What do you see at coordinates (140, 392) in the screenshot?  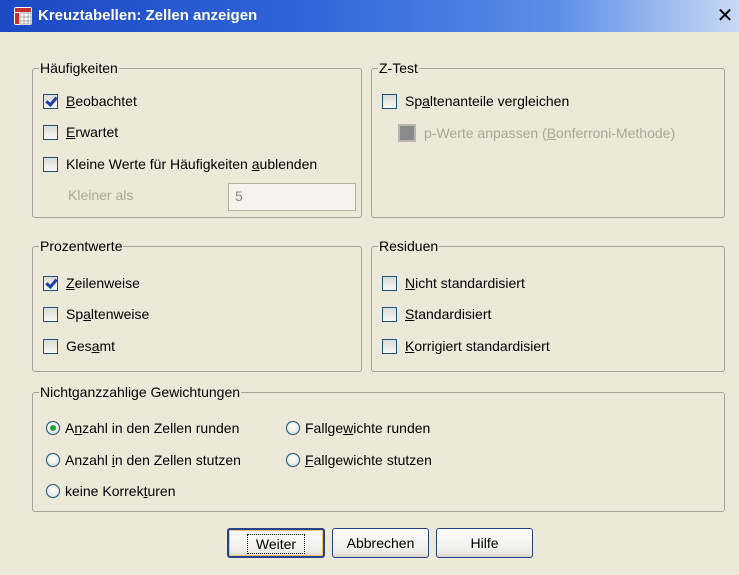 I see `gewichtungen-legend: Nichtganzzahlige Gewichtungen` at bounding box center [140, 392].